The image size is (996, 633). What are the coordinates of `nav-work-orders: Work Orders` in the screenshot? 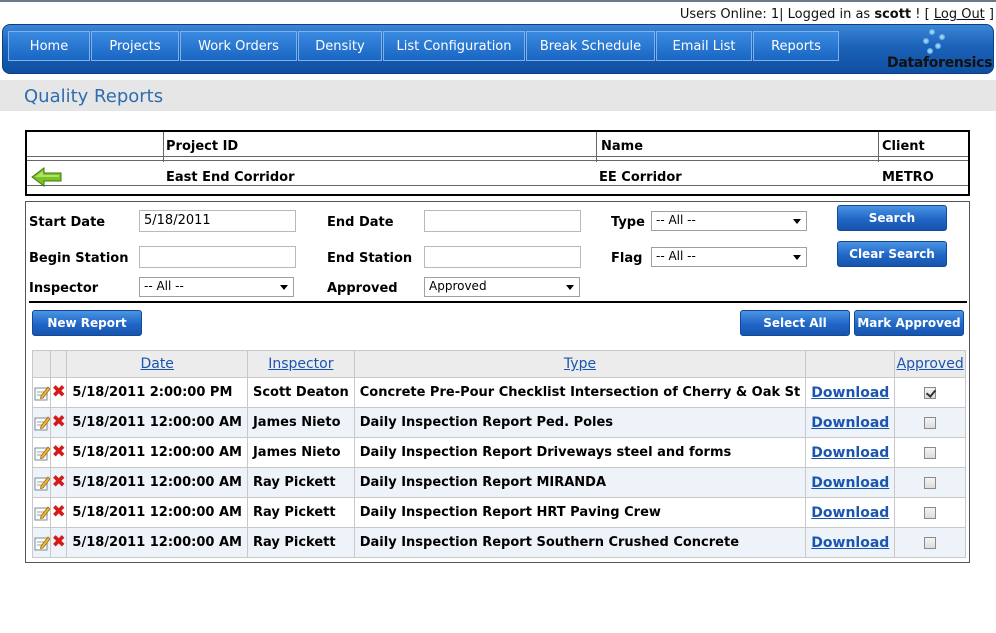 It's located at (238, 46).